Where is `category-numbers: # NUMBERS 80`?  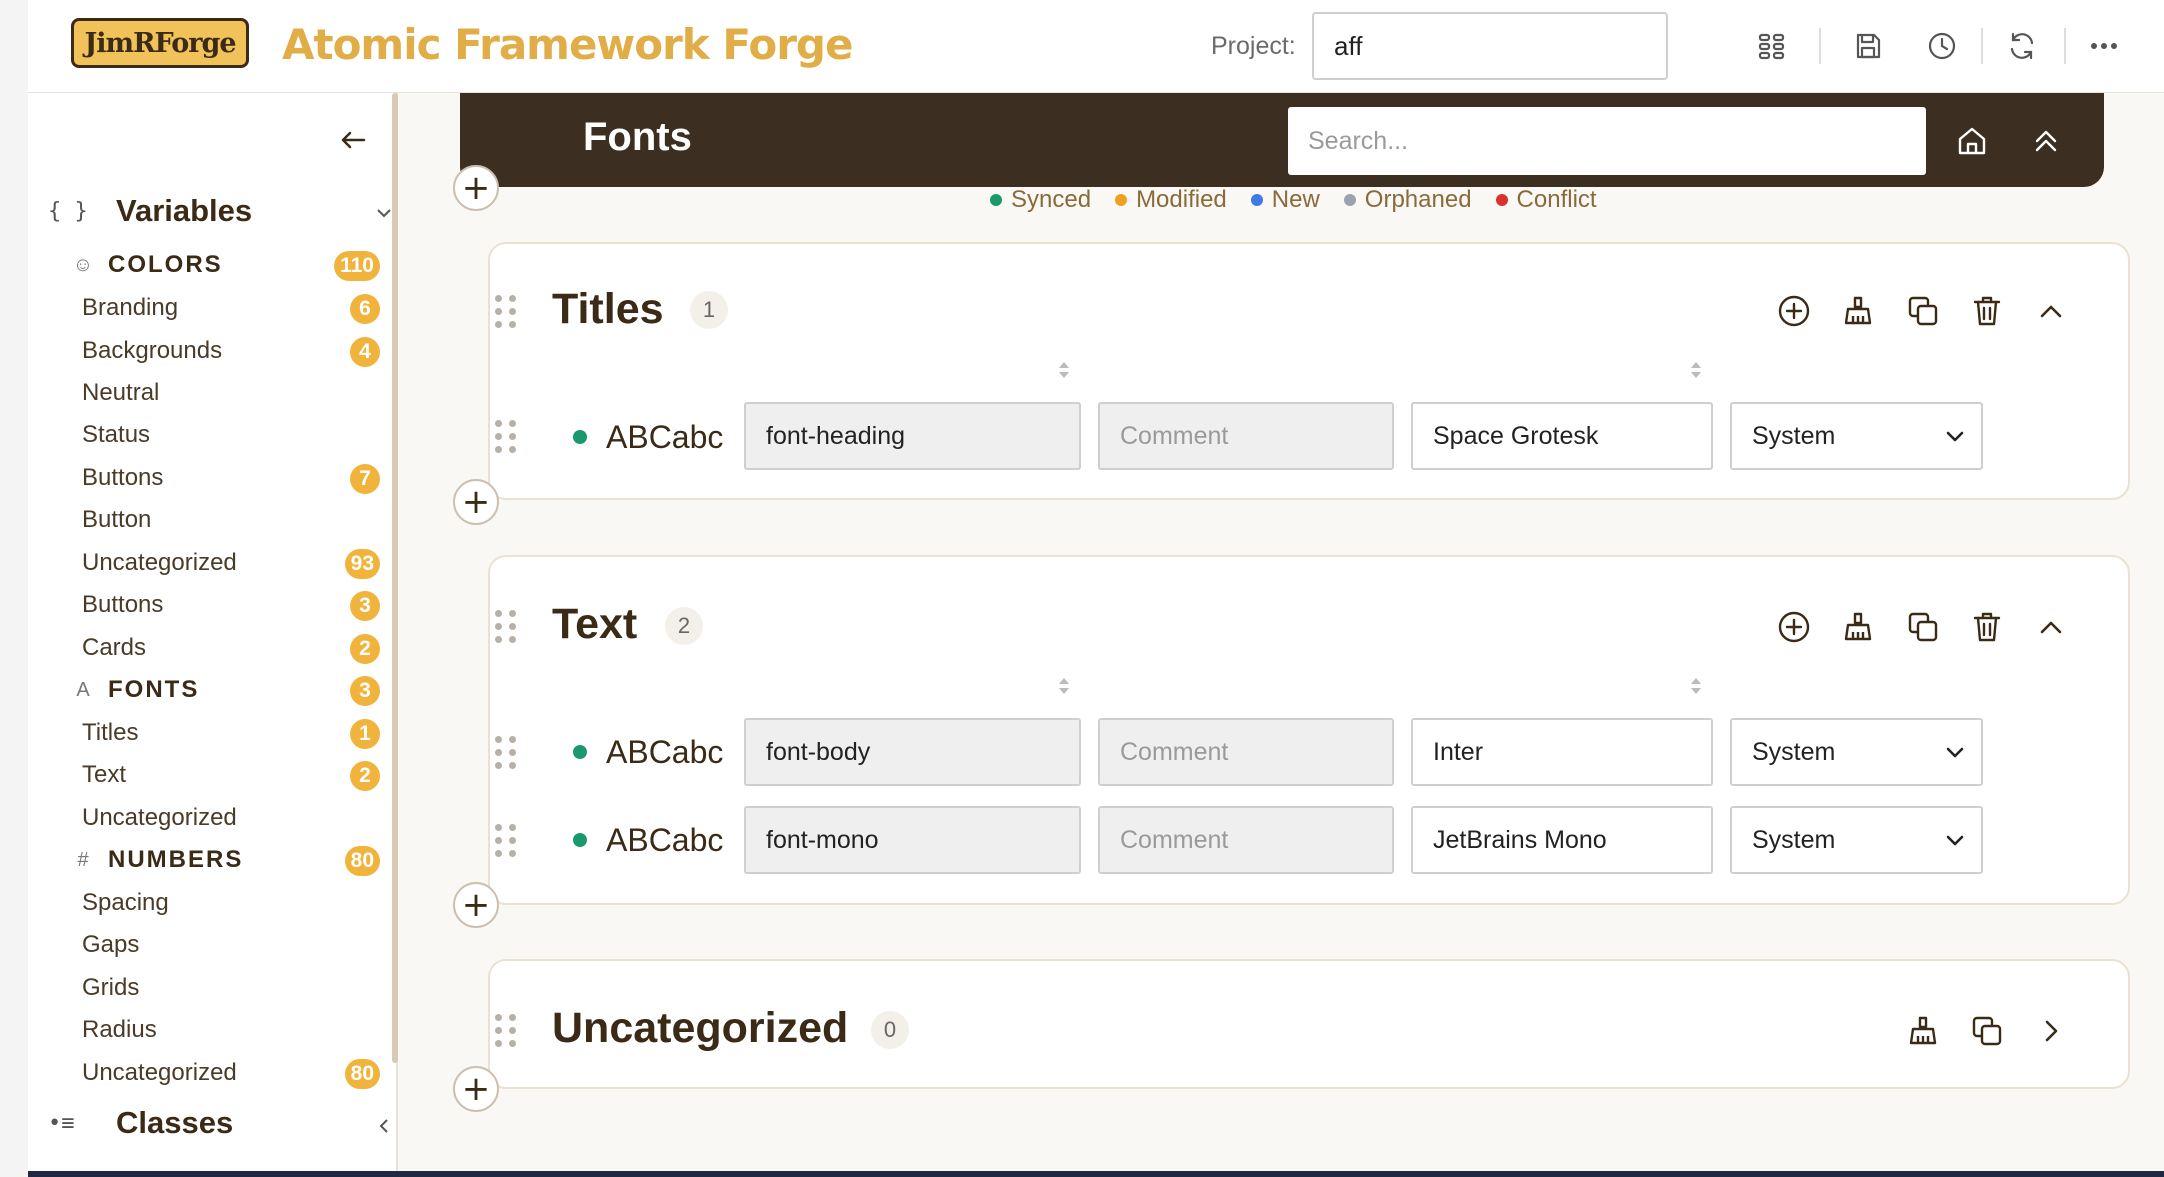
category-numbers: # NUMBERS 80 is located at coordinates (224, 860).